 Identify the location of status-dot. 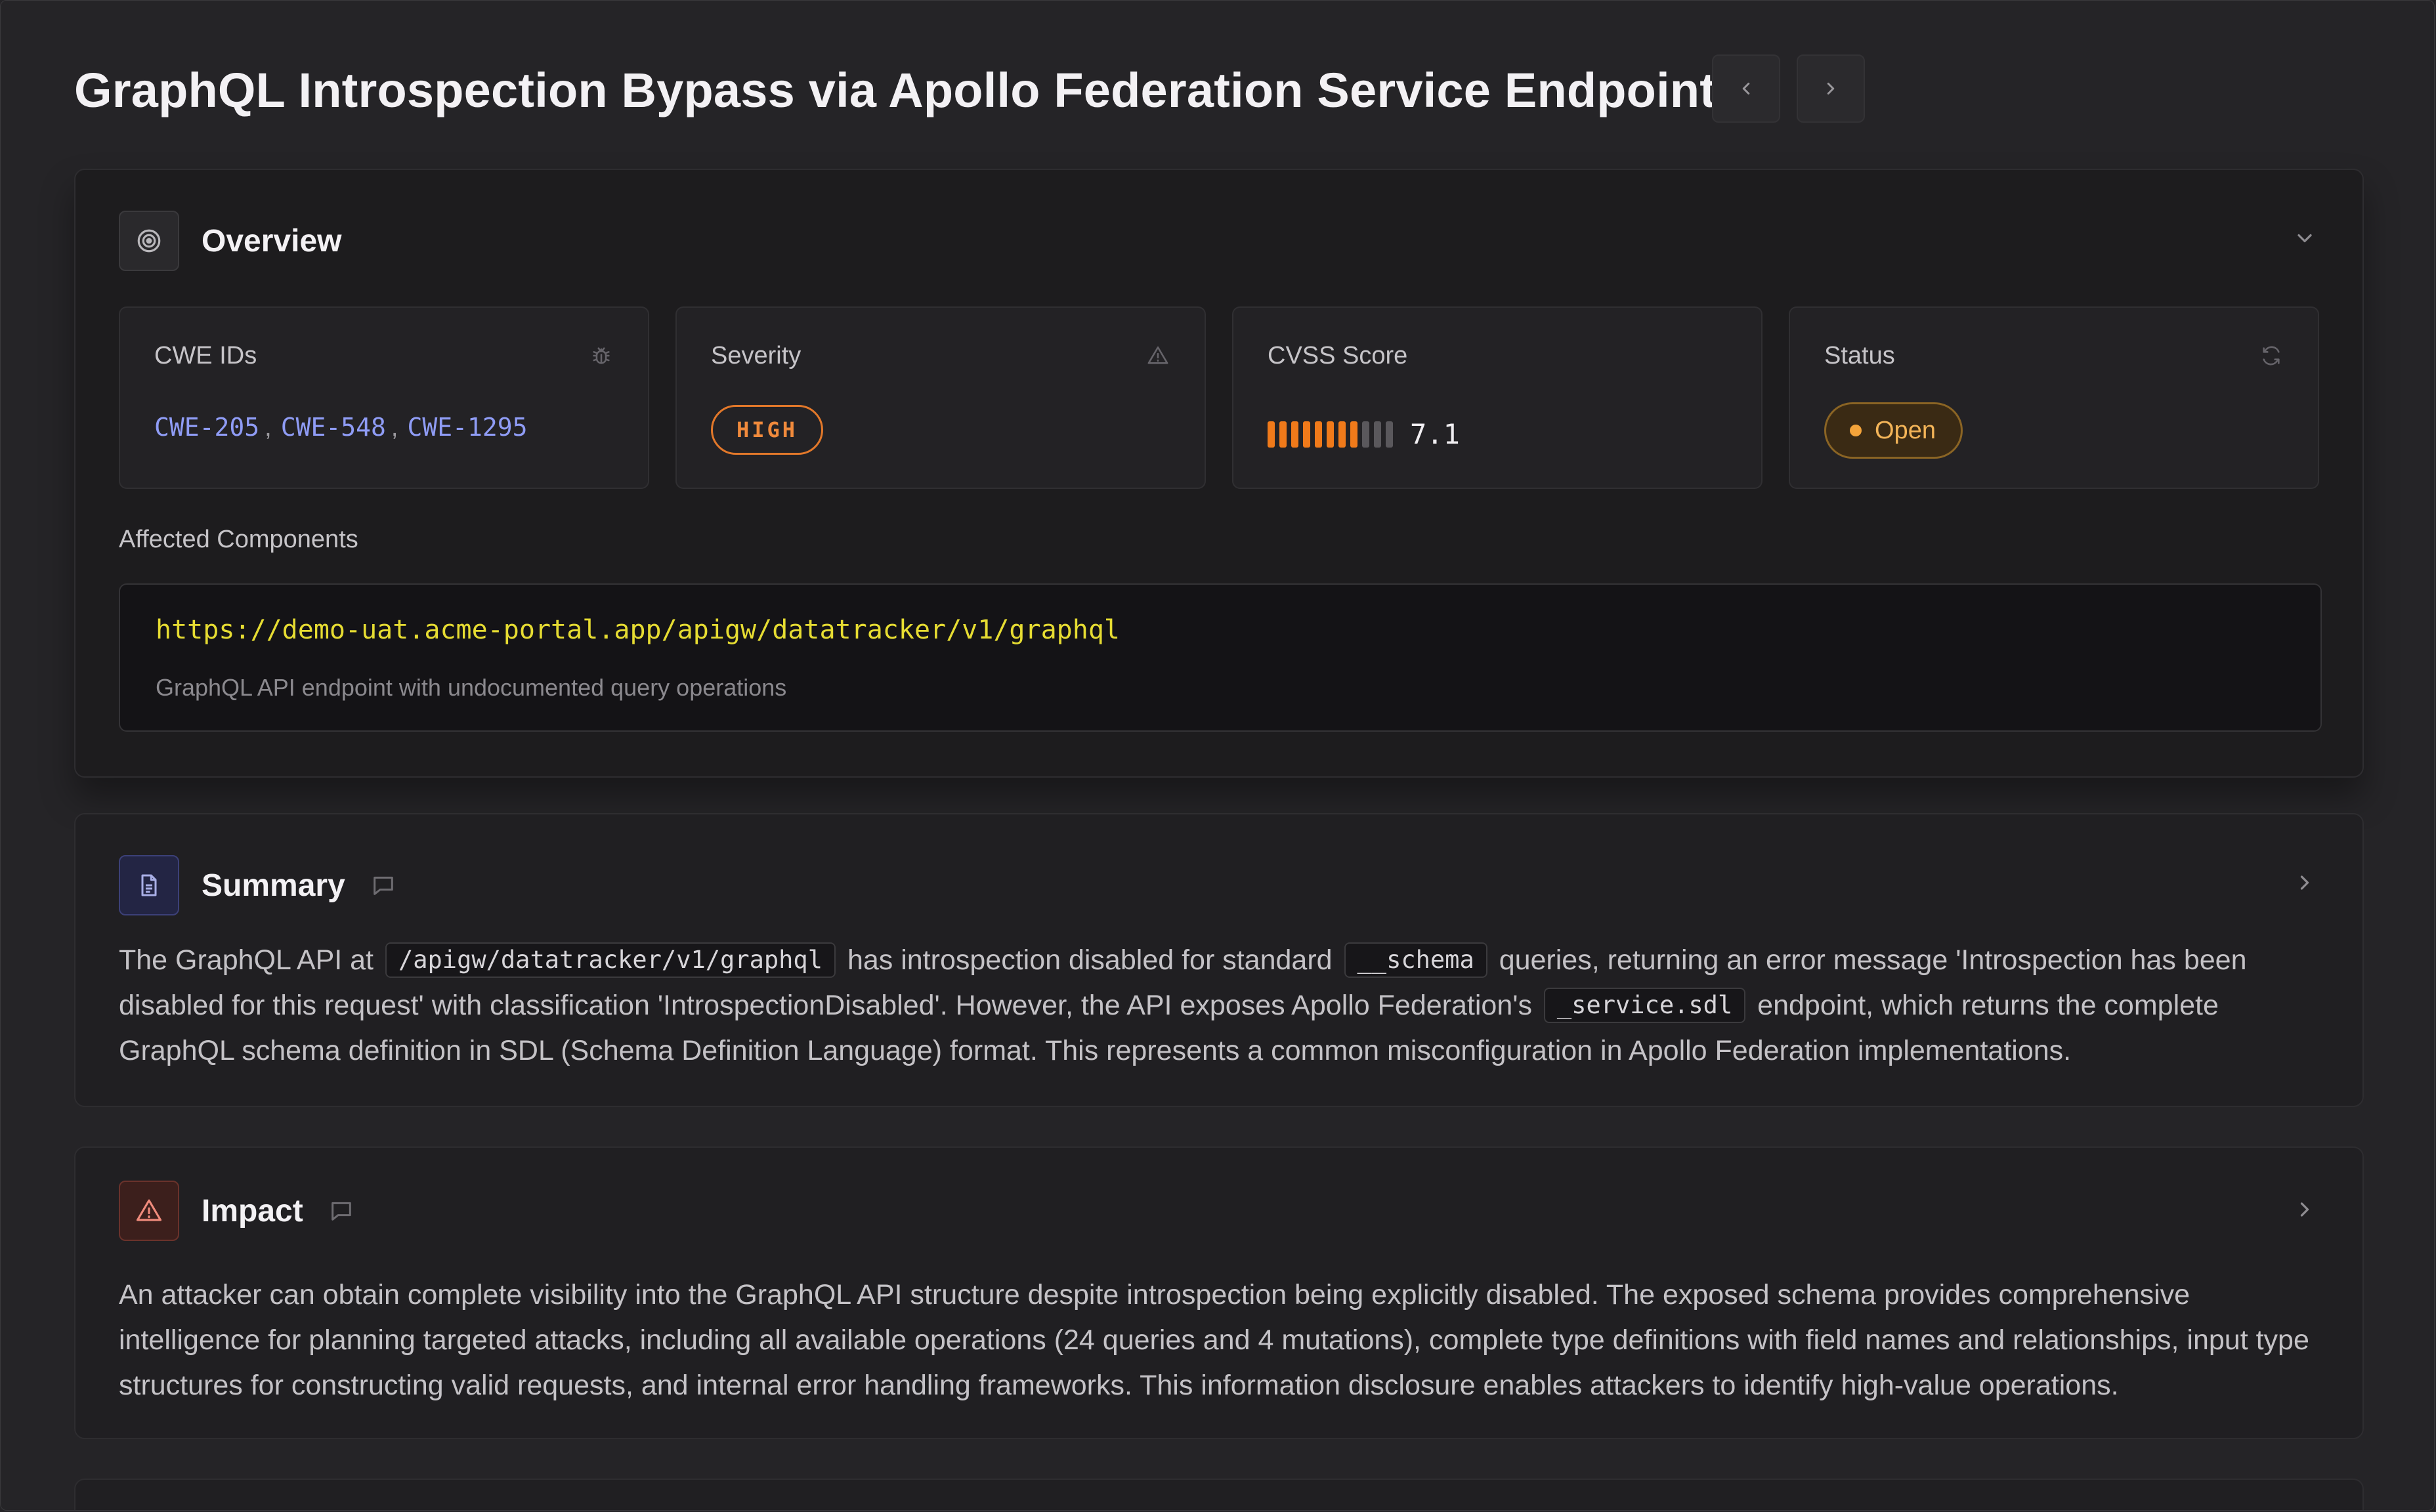
(1856, 430).